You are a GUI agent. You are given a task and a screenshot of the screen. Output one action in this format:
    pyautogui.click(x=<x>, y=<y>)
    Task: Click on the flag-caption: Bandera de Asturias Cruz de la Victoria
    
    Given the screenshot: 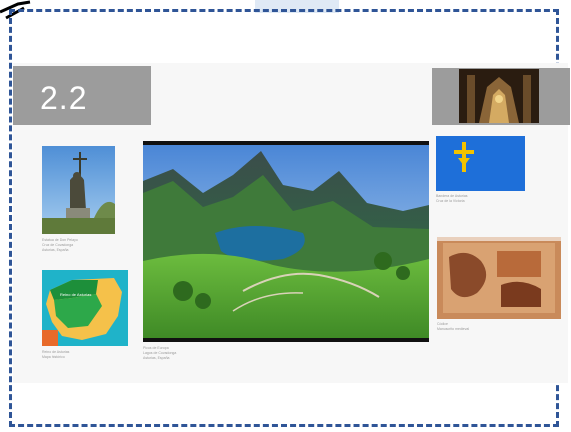 What is the action you would take?
    pyautogui.click(x=452, y=199)
    